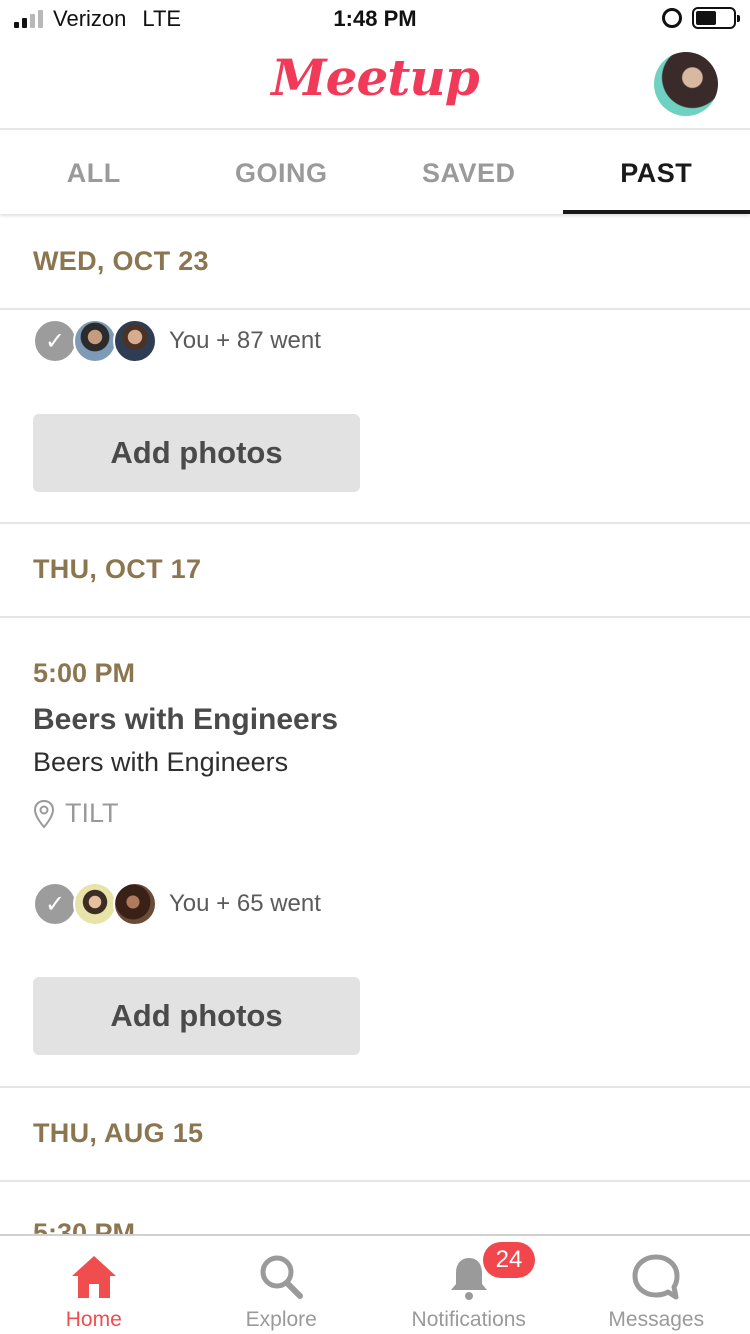  What do you see at coordinates (281, 1319) in the screenshot?
I see `nav-label: Explore` at bounding box center [281, 1319].